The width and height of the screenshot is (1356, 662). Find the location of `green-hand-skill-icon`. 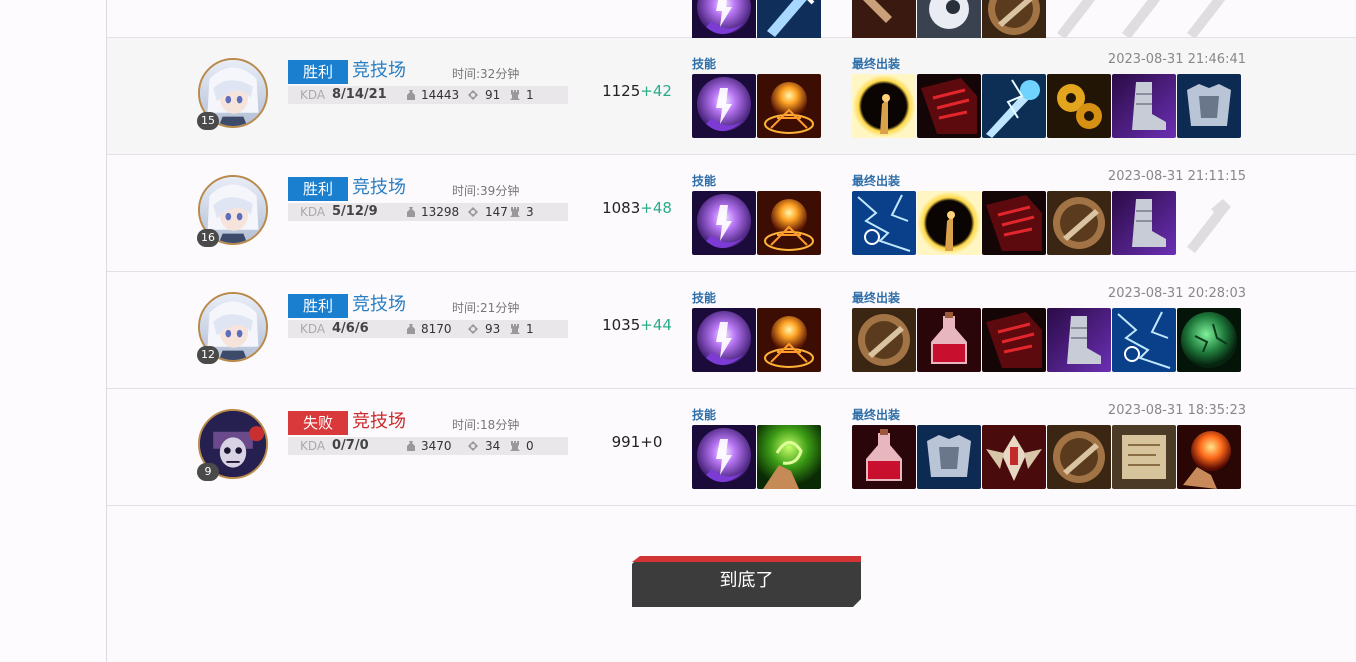

green-hand-skill-icon is located at coordinates (789, 457).